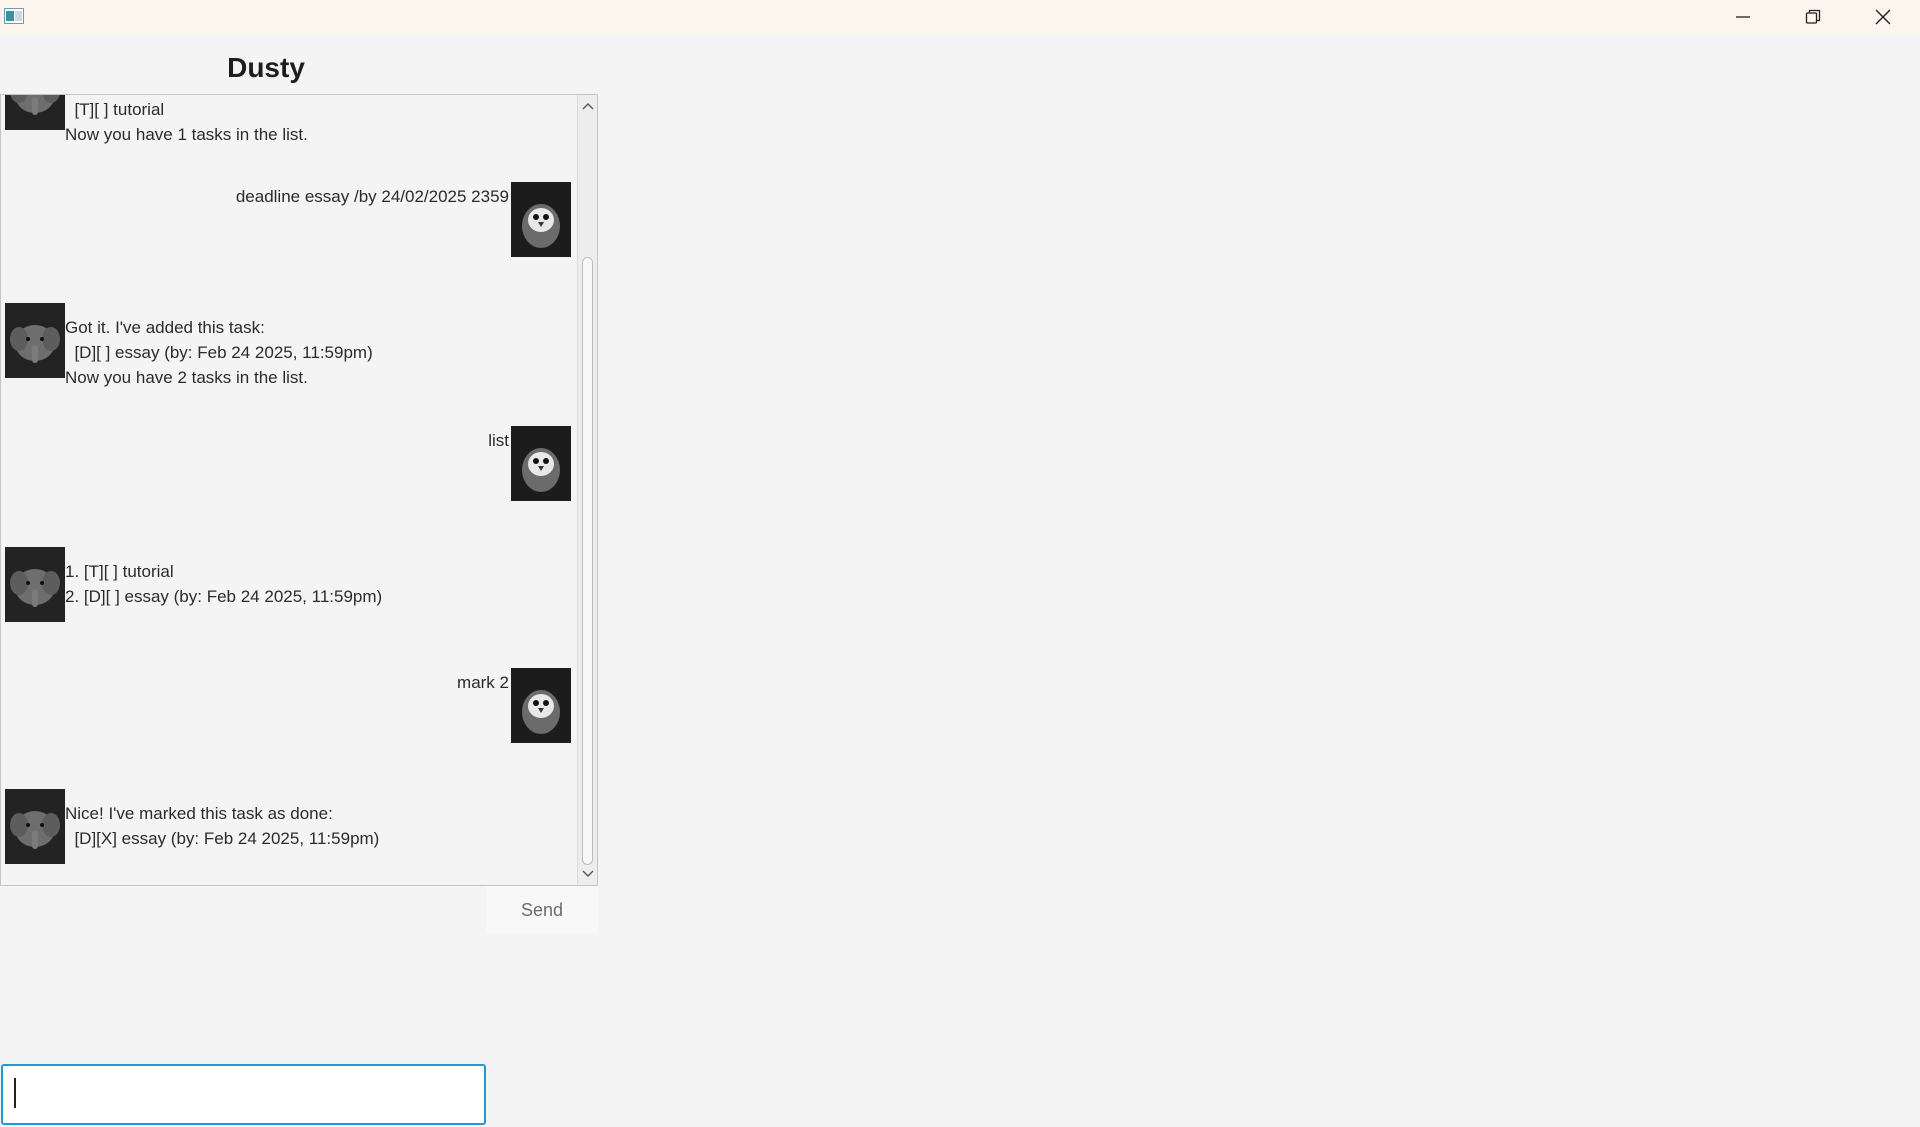  What do you see at coordinates (14, 16) in the screenshot?
I see `app-icon` at bounding box center [14, 16].